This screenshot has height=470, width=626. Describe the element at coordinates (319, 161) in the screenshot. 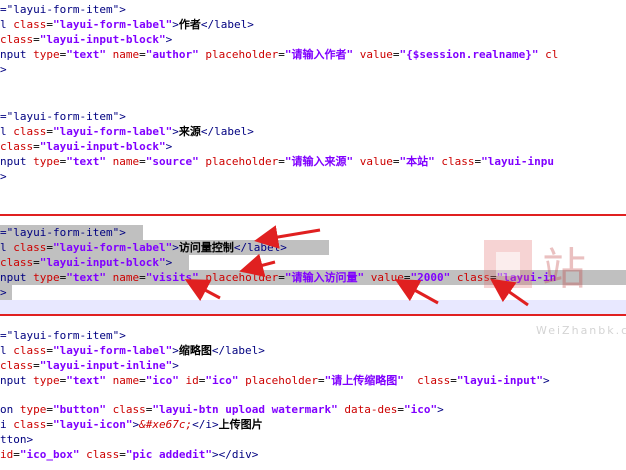

I see `code-token: "请输入来源"` at that location.